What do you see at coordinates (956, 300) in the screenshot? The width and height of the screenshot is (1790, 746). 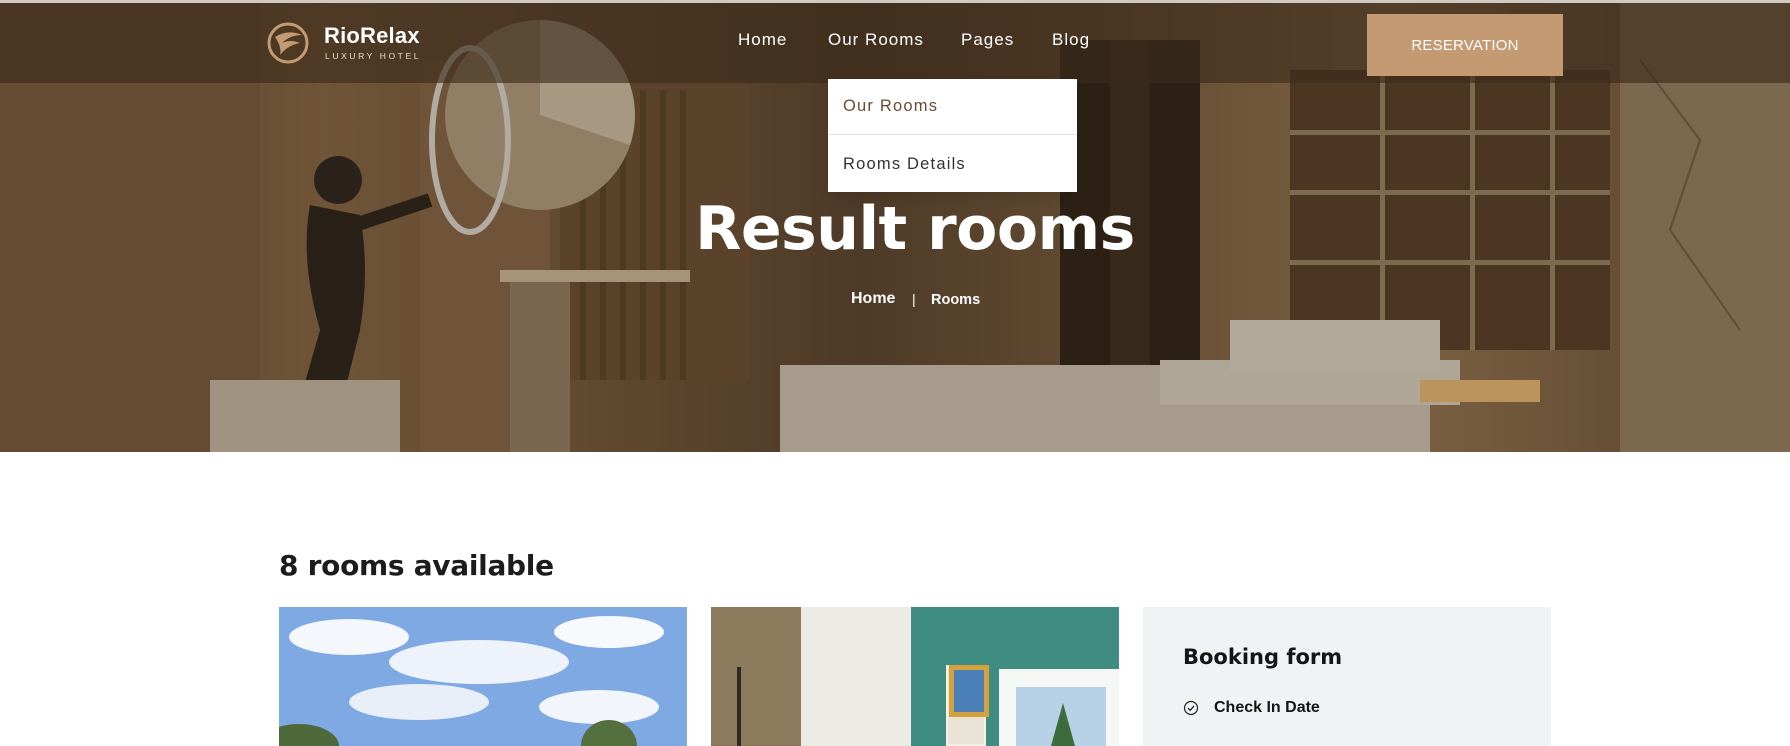 I see `breadcrumb-current: Rooms` at bounding box center [956, 300].